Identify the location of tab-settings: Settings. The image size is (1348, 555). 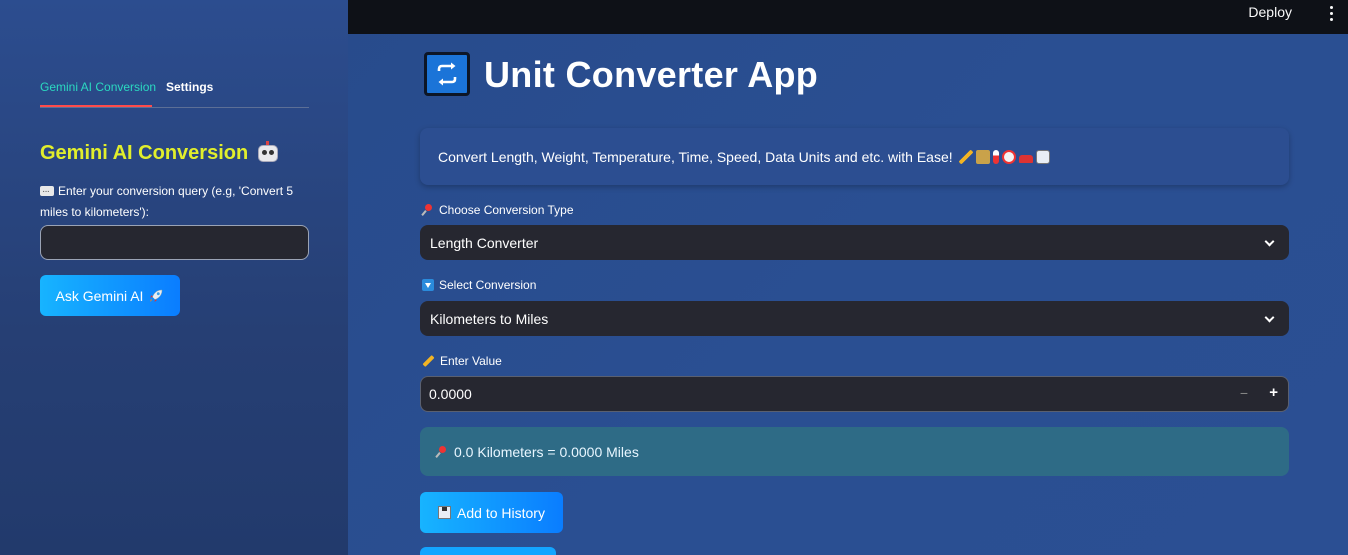
(189, 87).